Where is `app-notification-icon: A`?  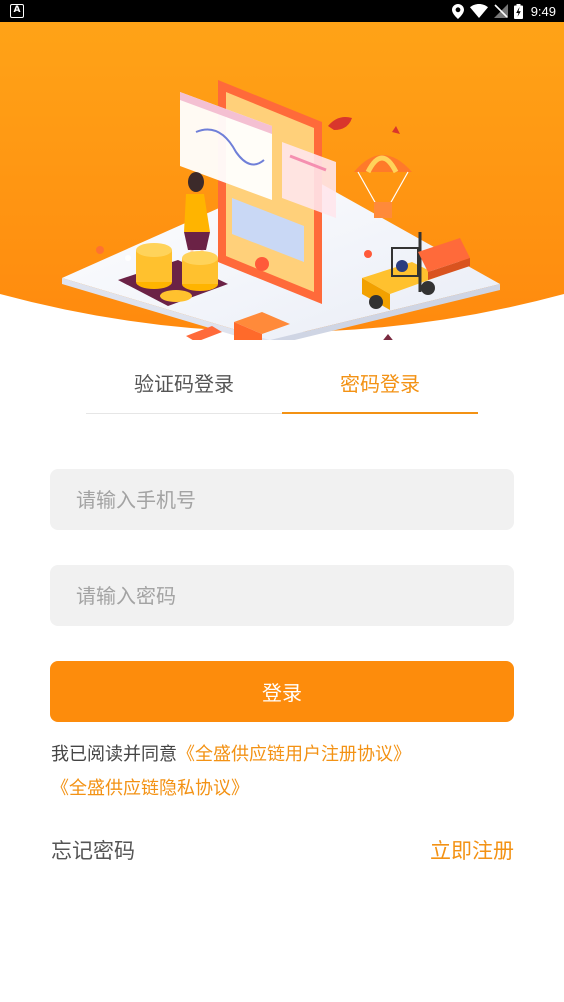 app-notification-icon: A is located at coordinates (17, 11).